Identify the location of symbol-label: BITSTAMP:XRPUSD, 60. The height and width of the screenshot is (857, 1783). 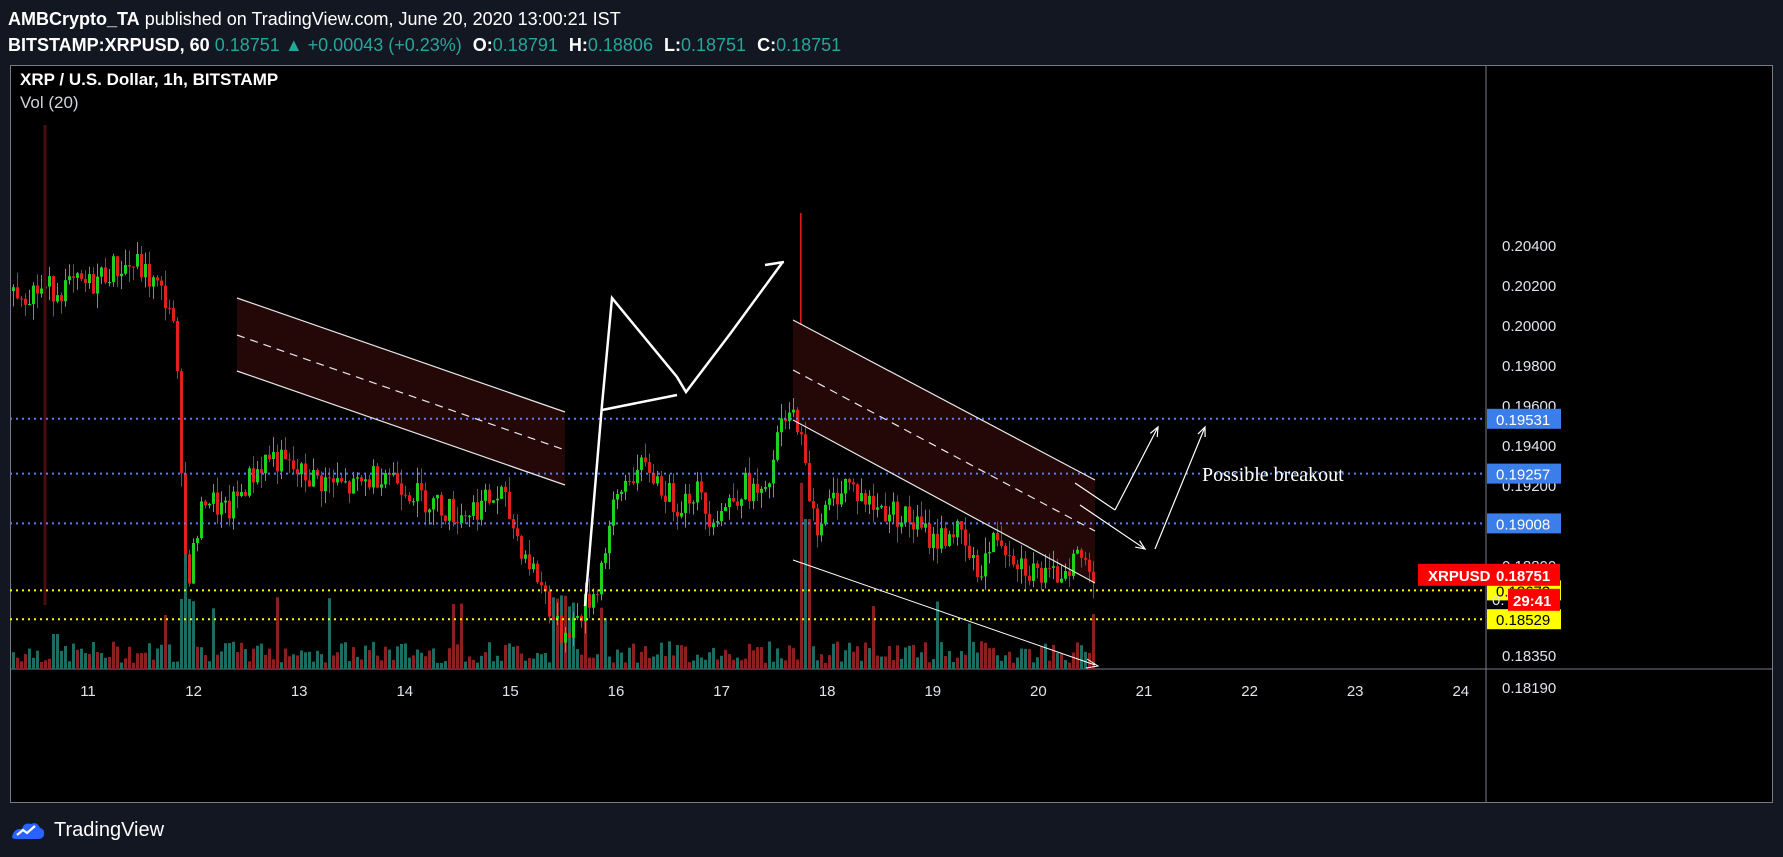
(109, 45).